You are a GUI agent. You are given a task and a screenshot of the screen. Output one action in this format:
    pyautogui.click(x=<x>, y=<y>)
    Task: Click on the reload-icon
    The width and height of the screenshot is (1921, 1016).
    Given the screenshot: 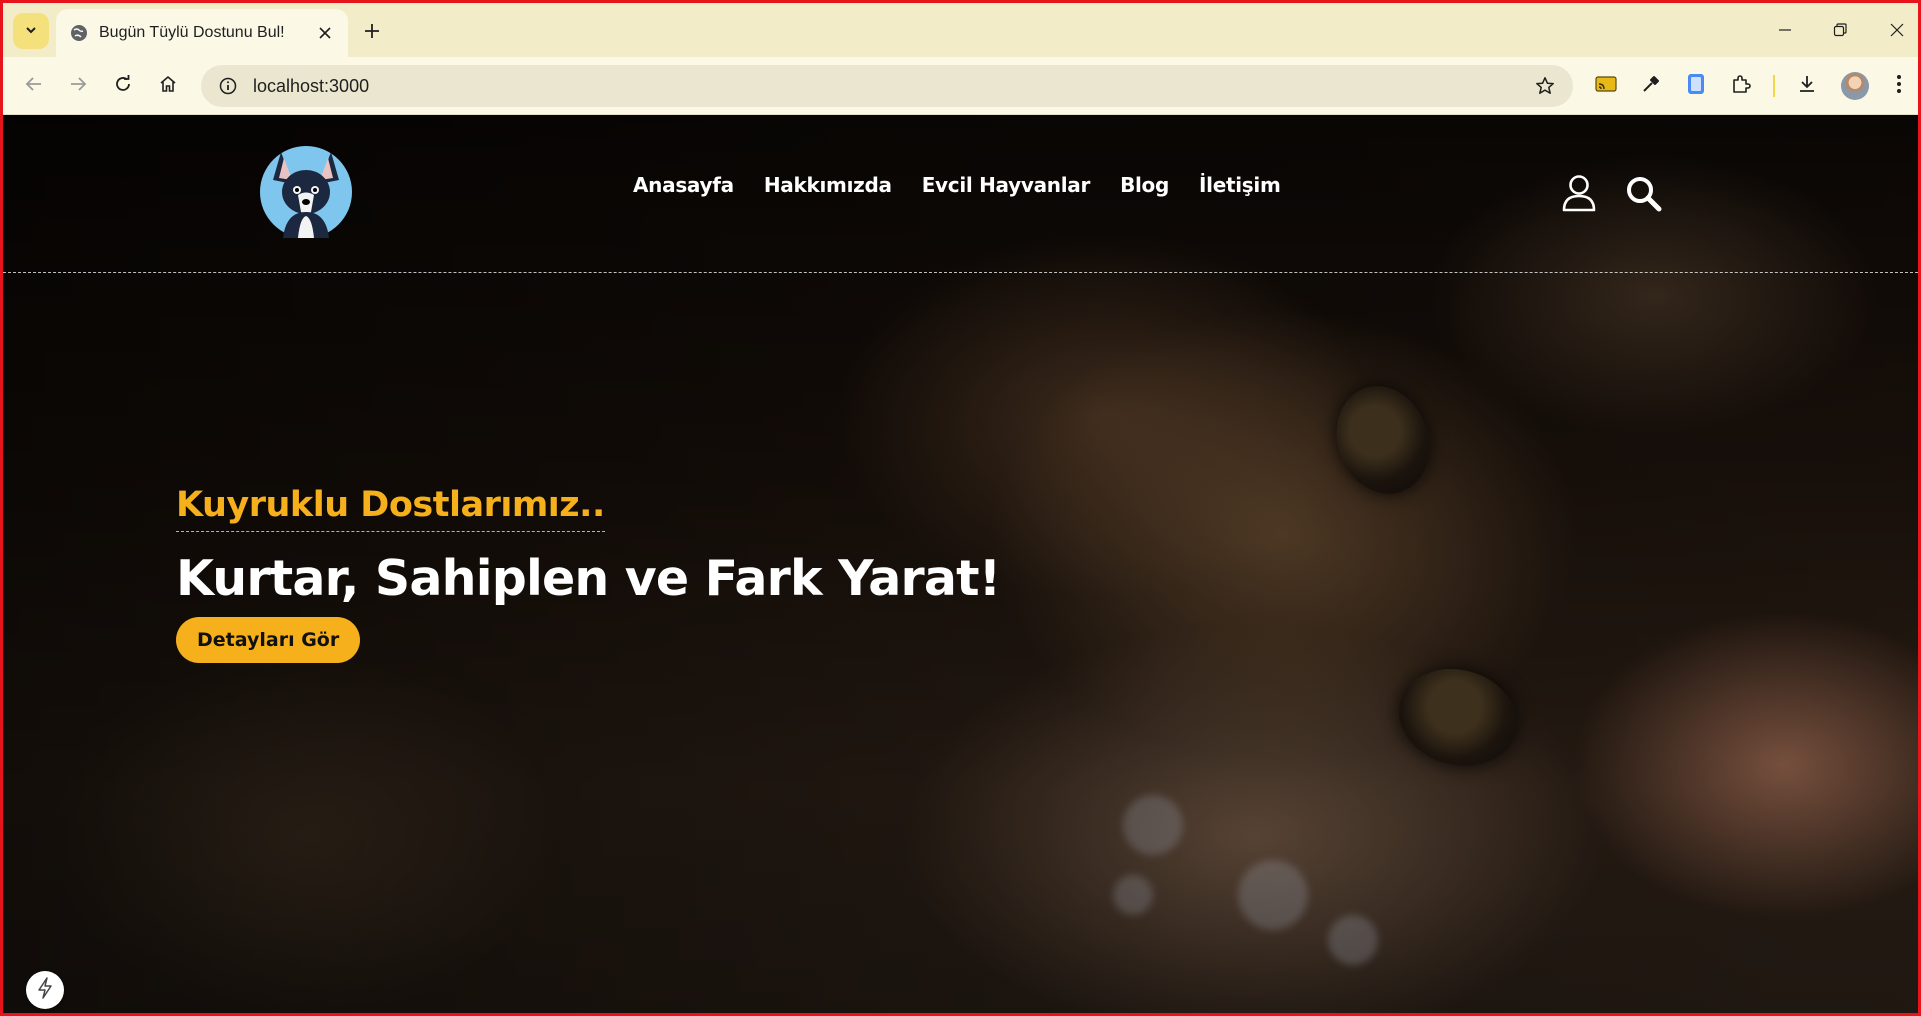 What is the action you would take?
    pyautogui.click(x=123, y=86)
    